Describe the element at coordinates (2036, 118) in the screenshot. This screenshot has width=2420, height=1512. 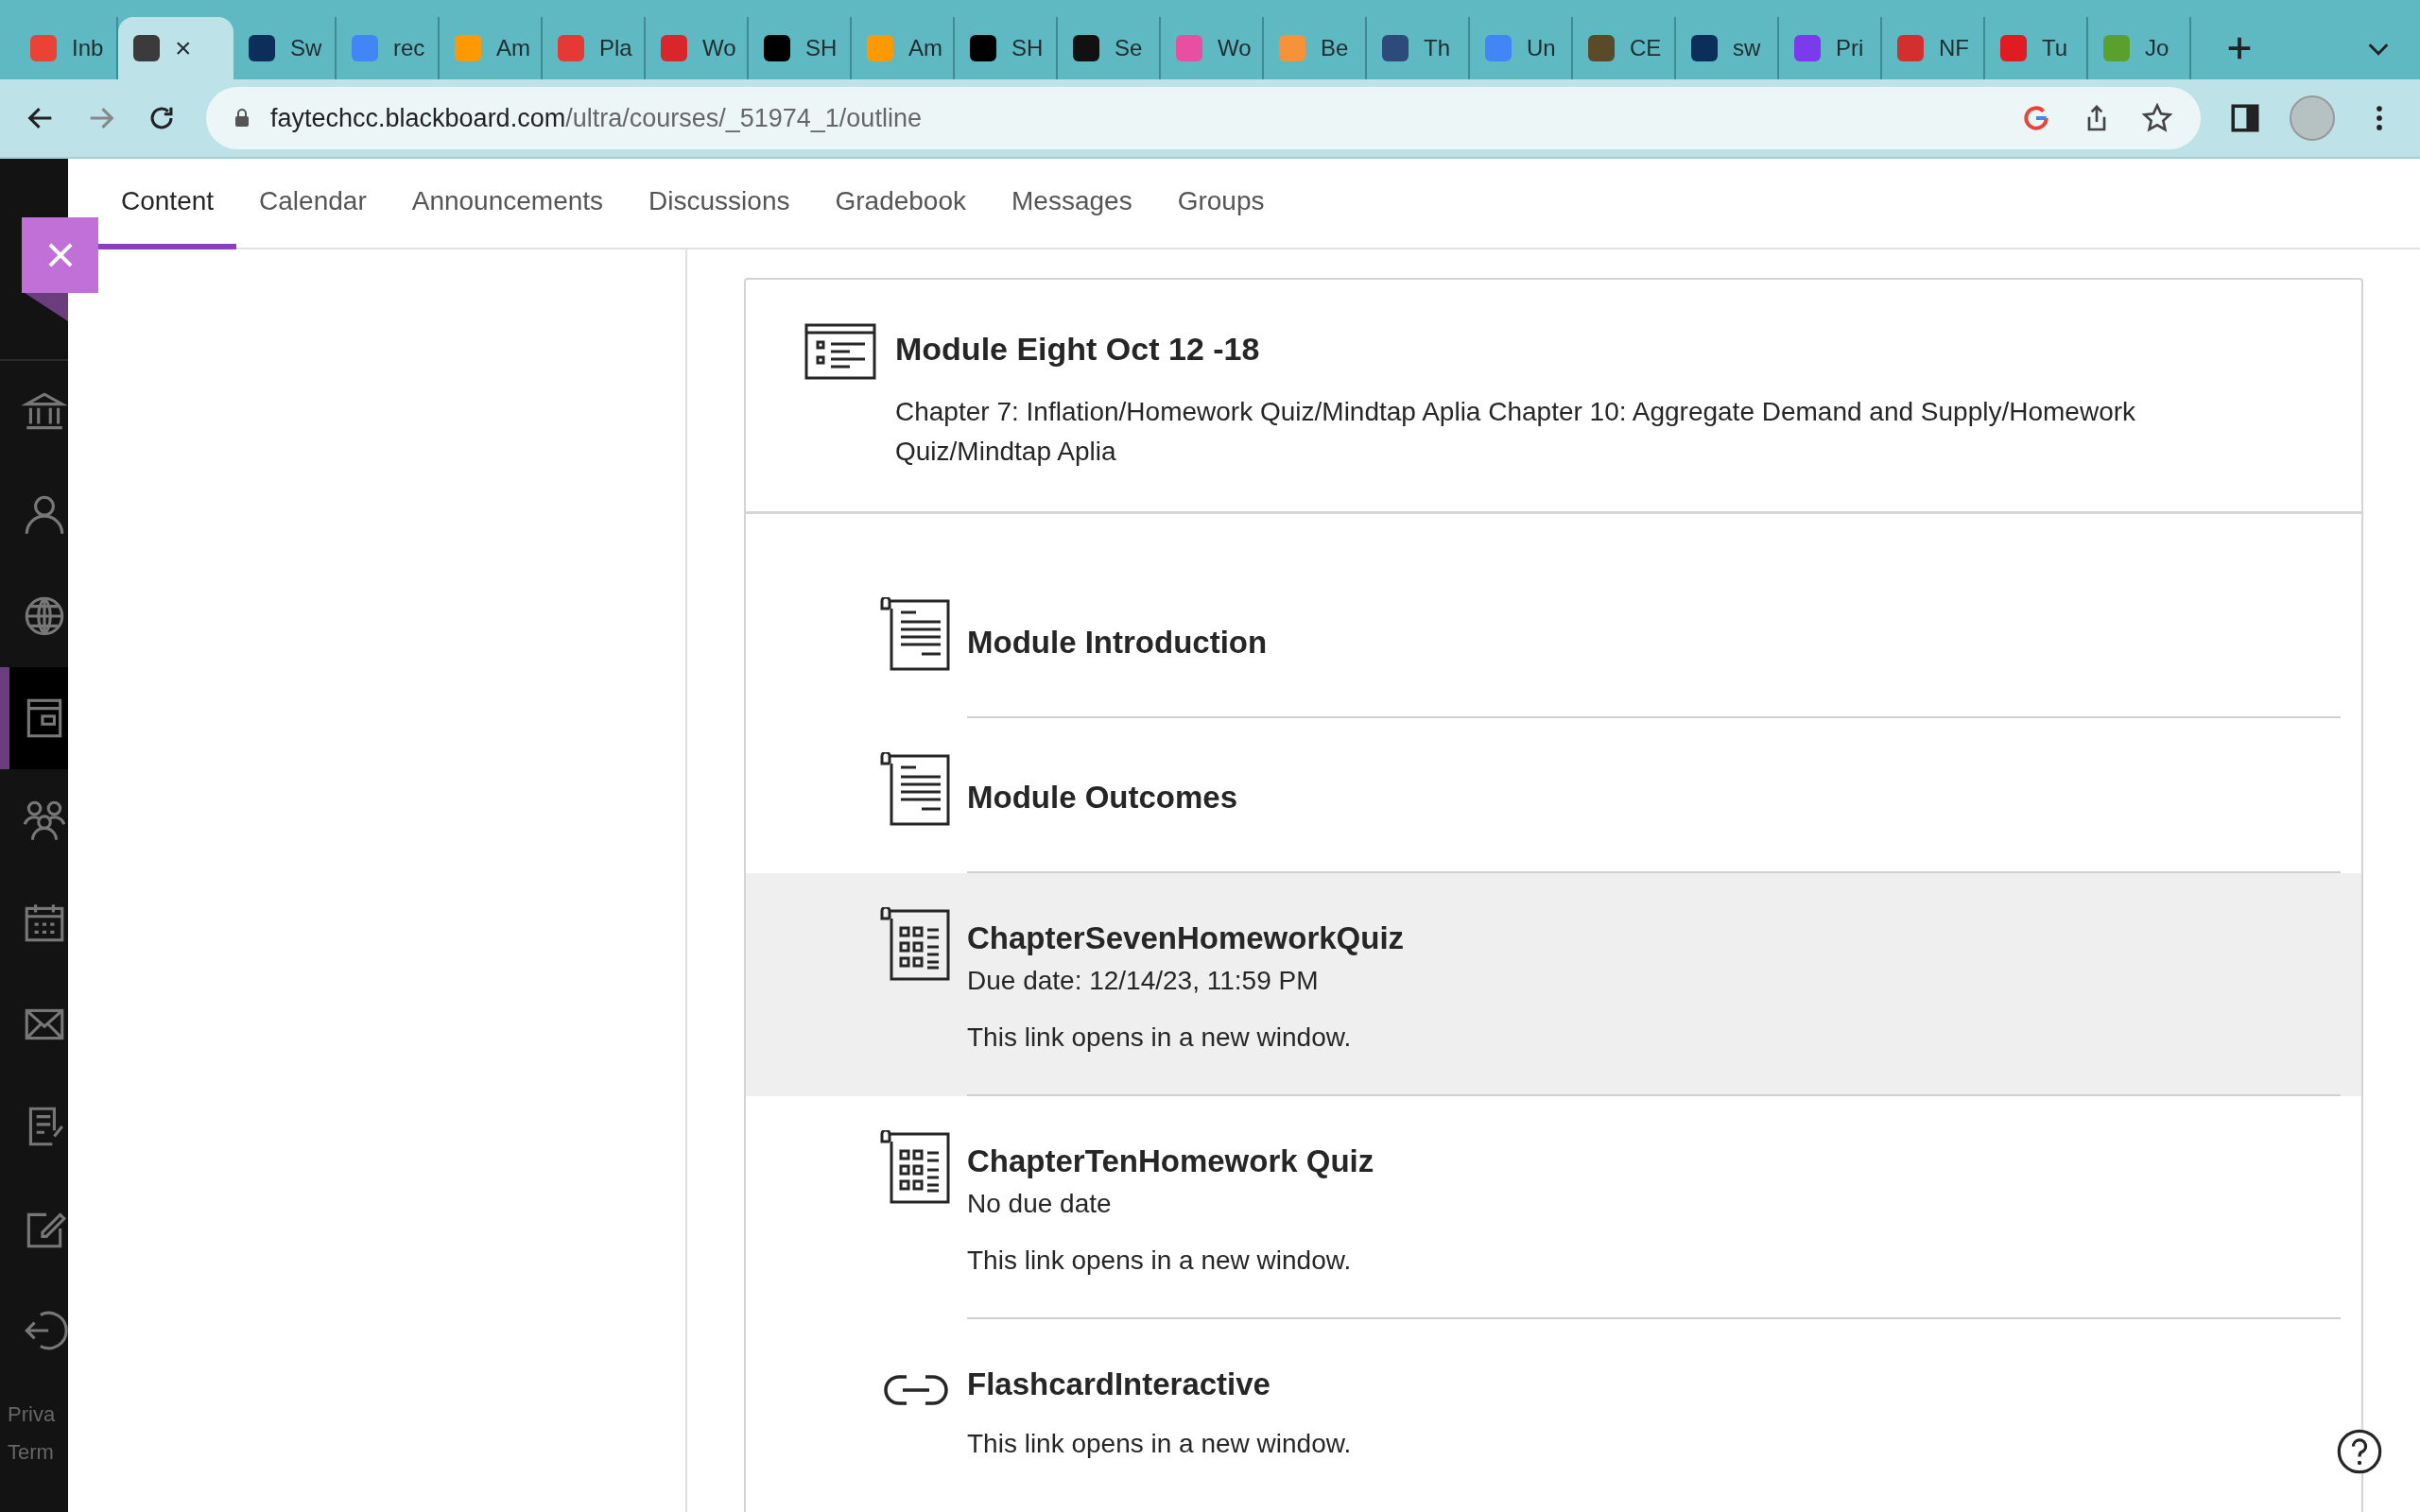
I see `google-g-icon` at that location.